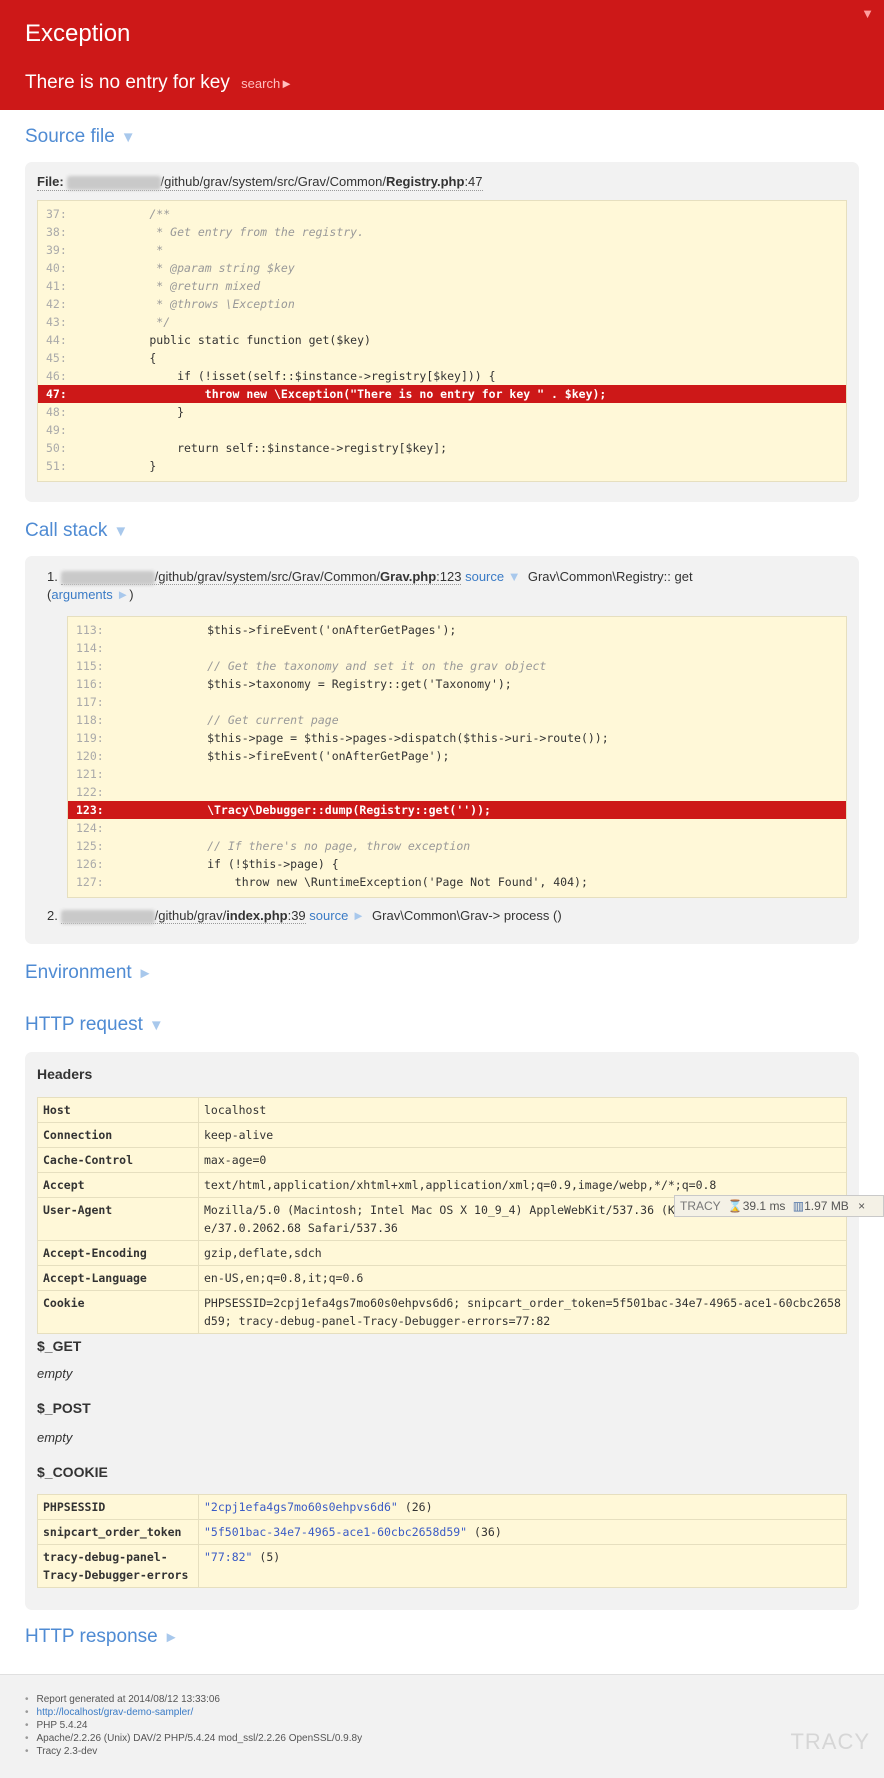 The image size is (884, 1778). What do you see at coordinates (764, 1206) in the screenshot?
I see `execution-time: 39.1 ms` at bounding box center [764, 1206].